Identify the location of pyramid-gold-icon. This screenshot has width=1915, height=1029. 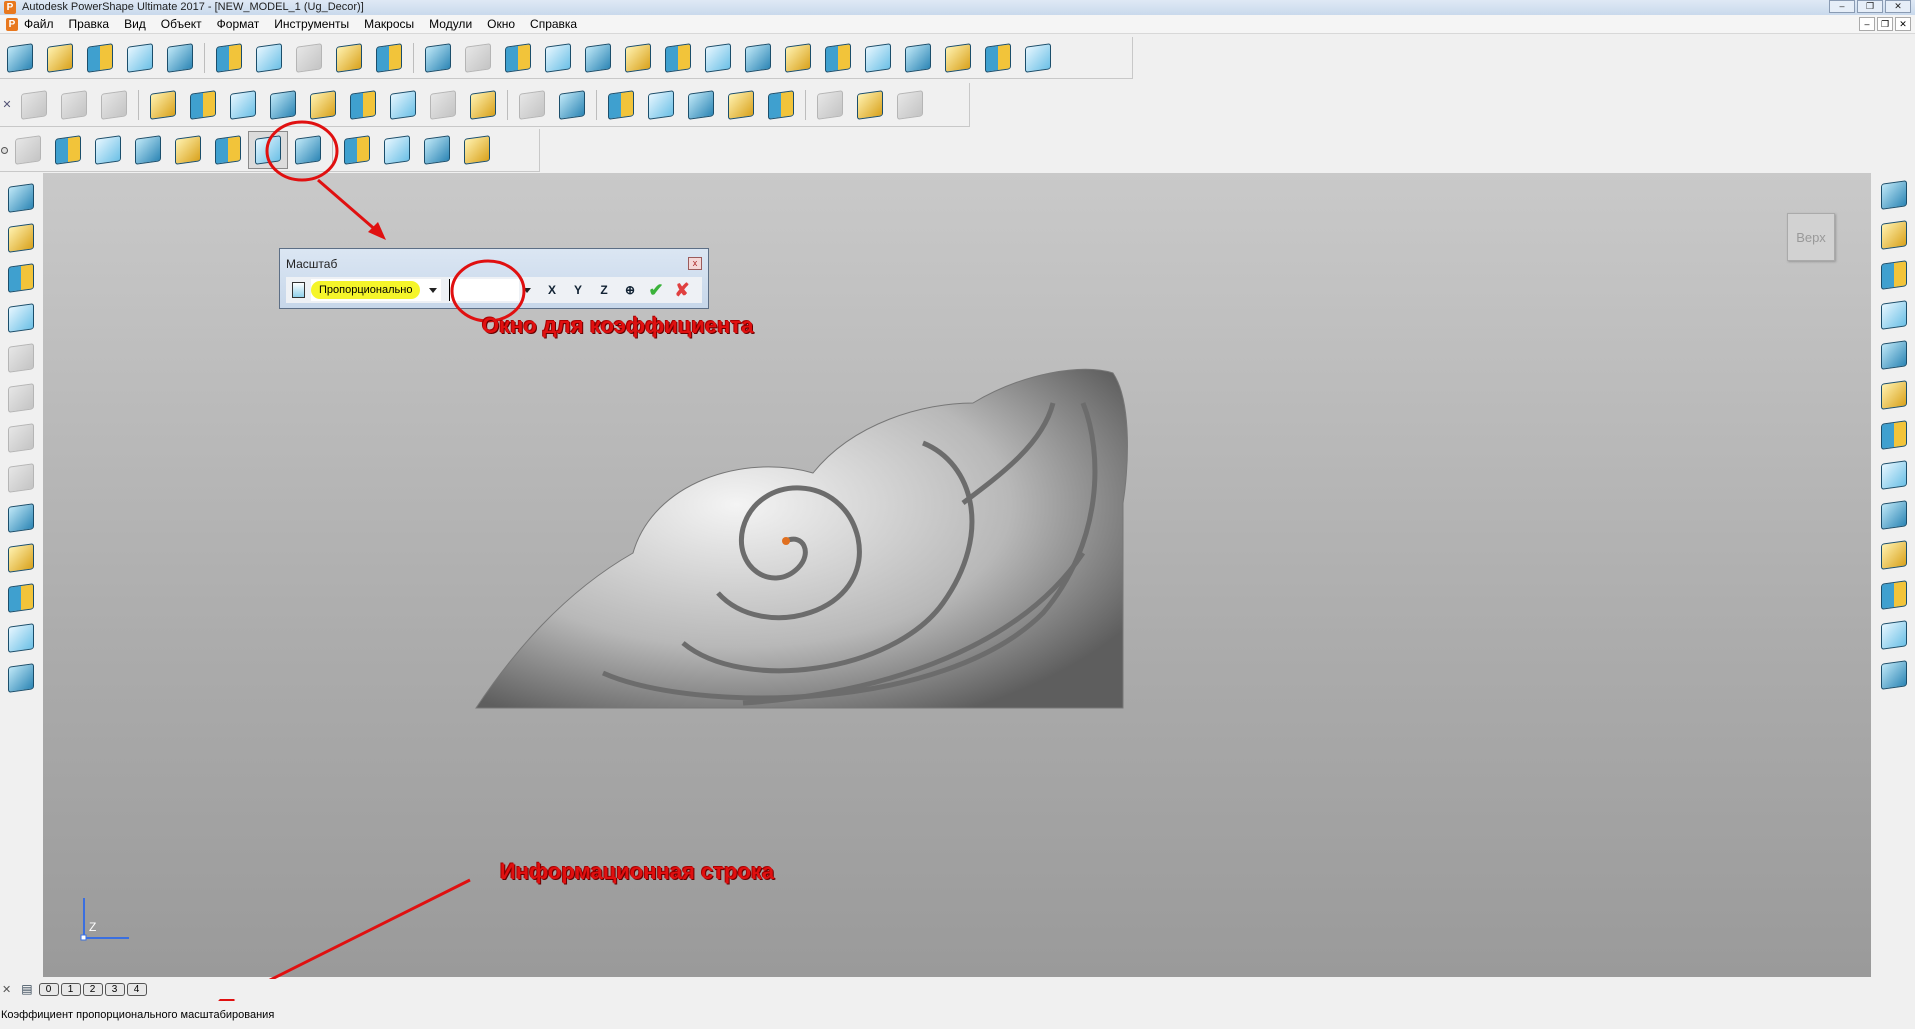
(483, 105).